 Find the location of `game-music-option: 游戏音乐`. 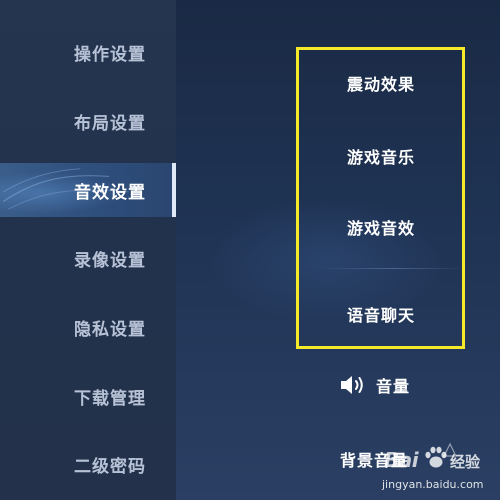

game-music-option: 游戏音乐 is located at coordinates (381, 156).